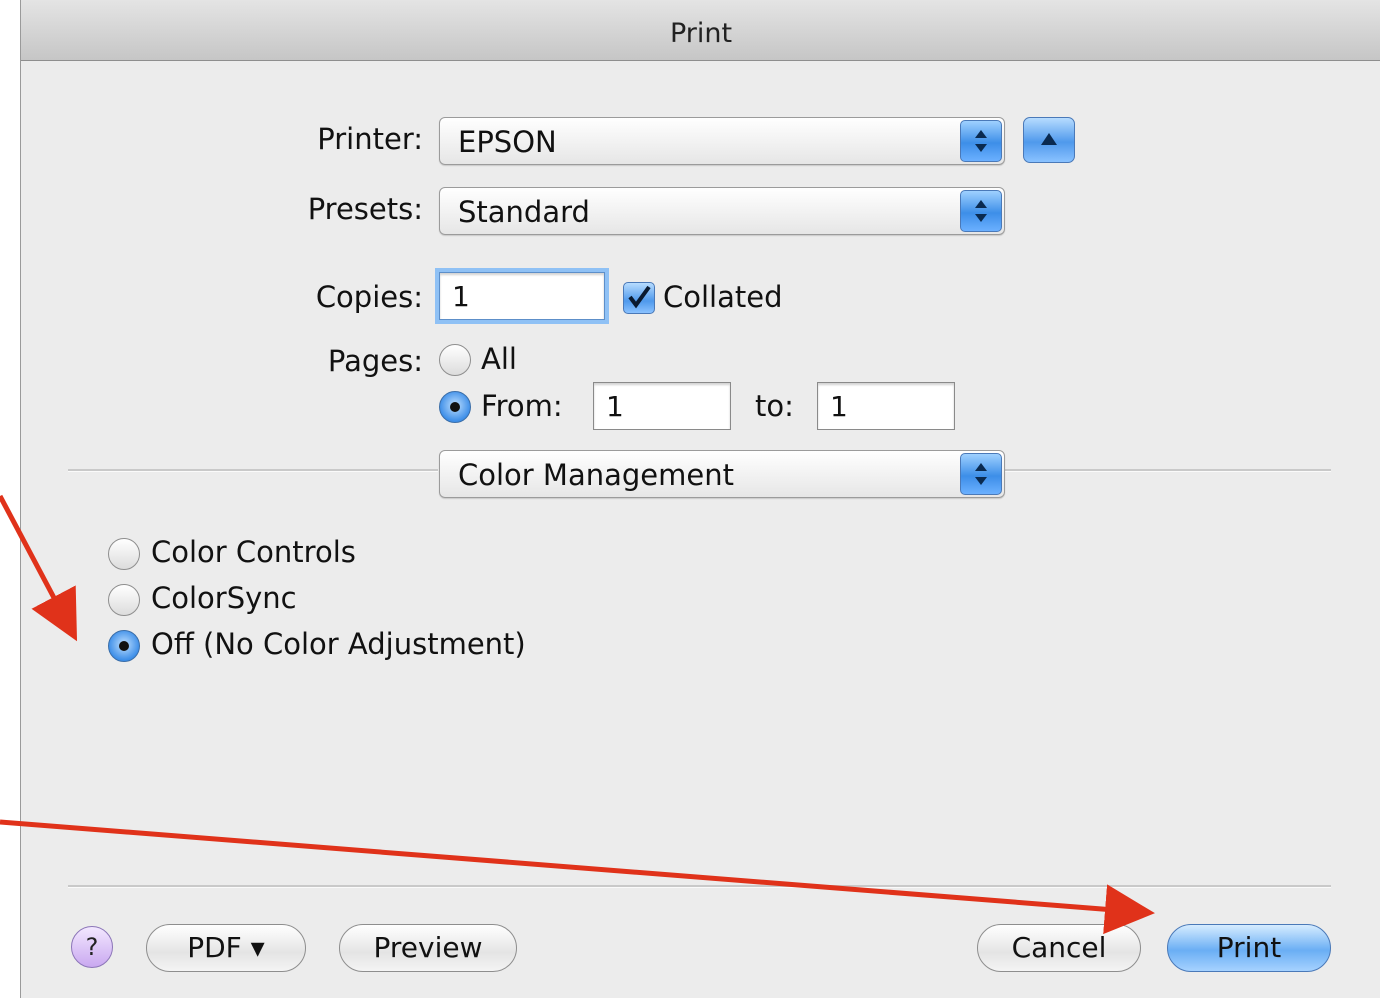 The image size is (1380, 998). I want to click on color-option-label: Off (No Color Adjustment), so click(338, 644).